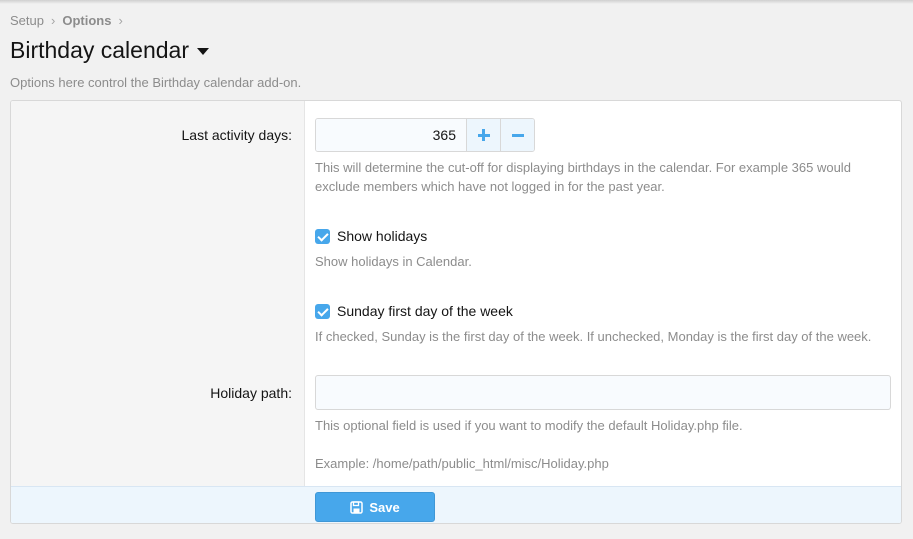 This screenshot has width=913, height=539. I want to click on last-activity-days-label: Last activity days:, so click(237, 135).